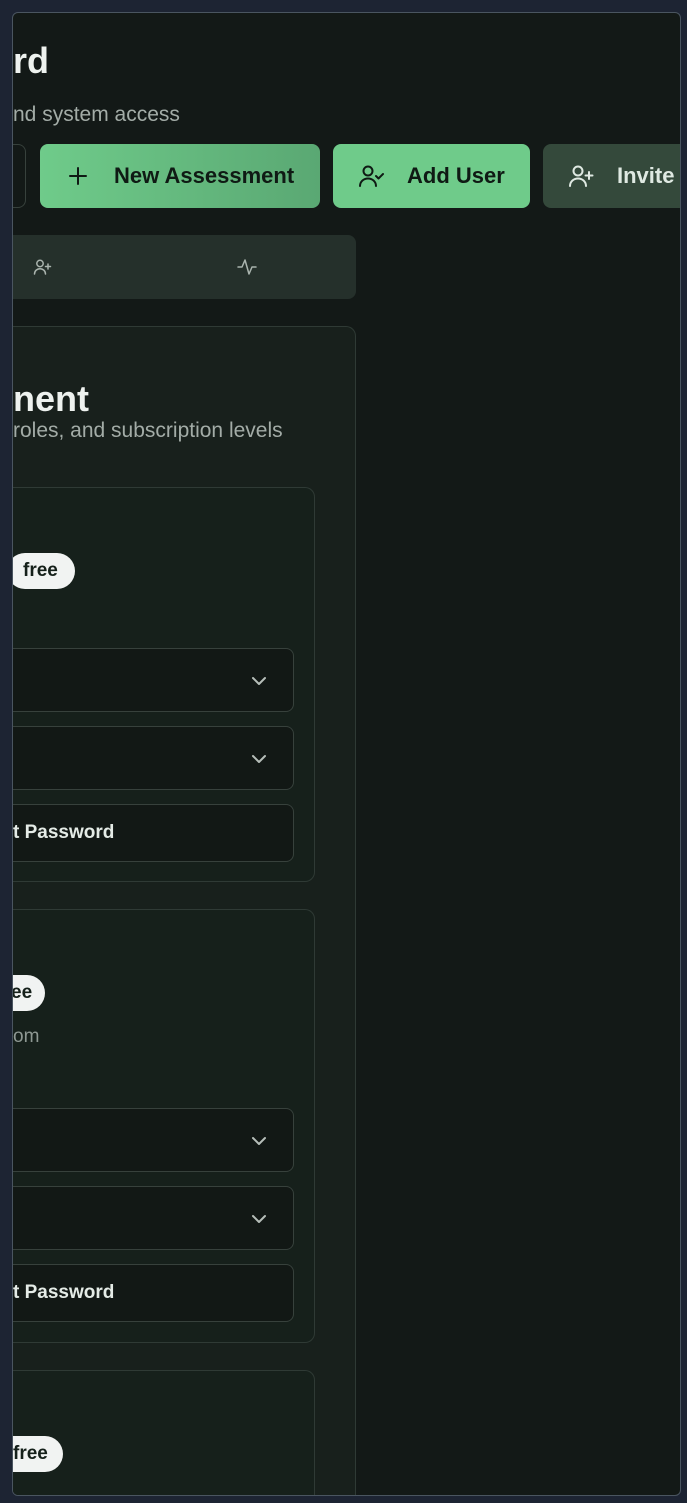  I want to click on add-user-button: Add User, so click(431, 176).